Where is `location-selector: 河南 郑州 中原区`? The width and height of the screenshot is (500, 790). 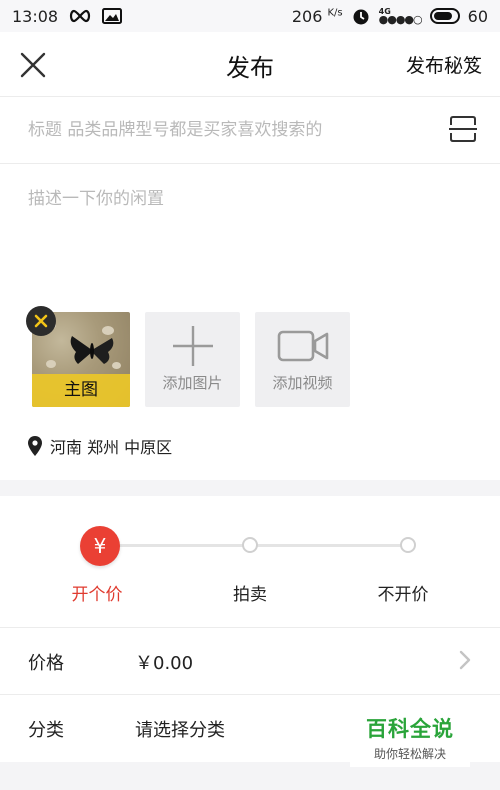
location-selector: 河南 郑州 中原区 is located at coordinates (100, 446).